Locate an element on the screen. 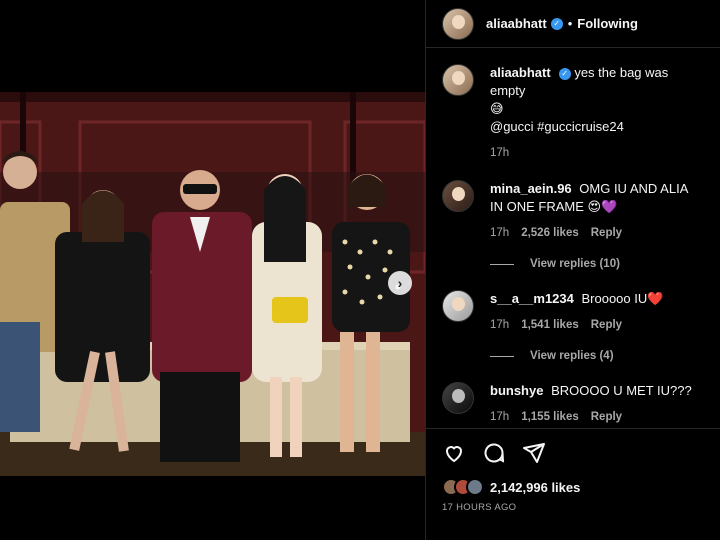 The height and width of the screenshot is (540, 720). following-button: Following is located at coordinates (607, 23).